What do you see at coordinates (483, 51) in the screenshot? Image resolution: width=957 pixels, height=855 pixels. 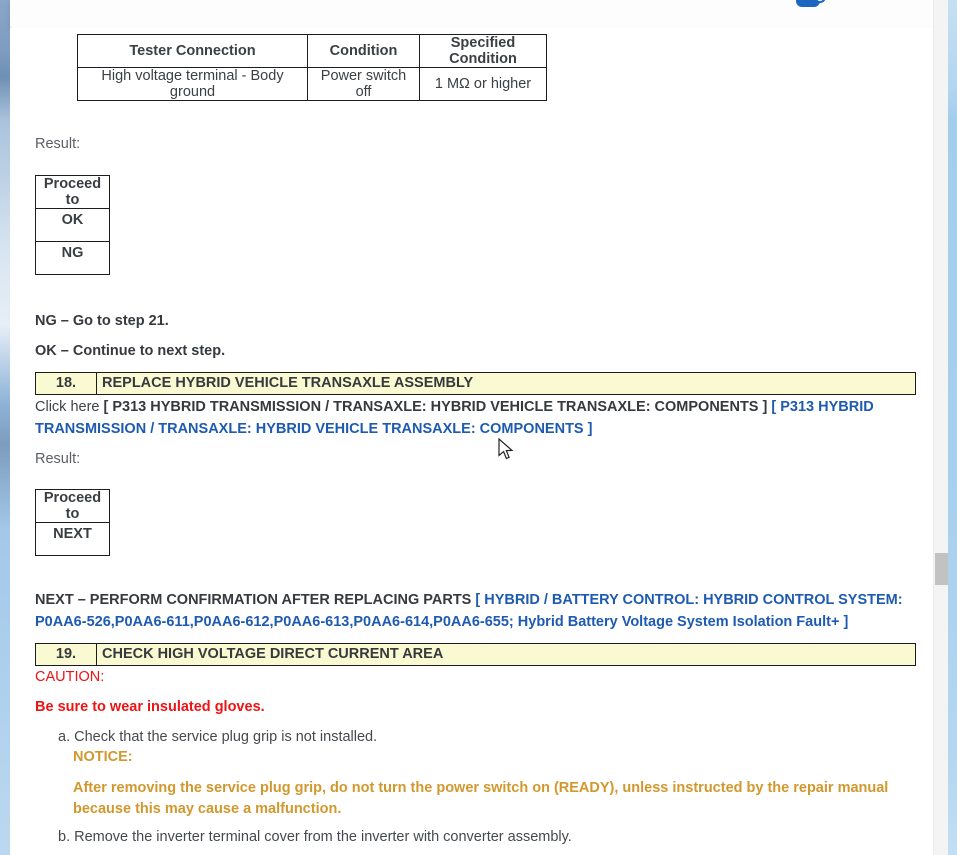 I see `col-header-specified-condition: Specified Condition` at bounding box center [483, 51].